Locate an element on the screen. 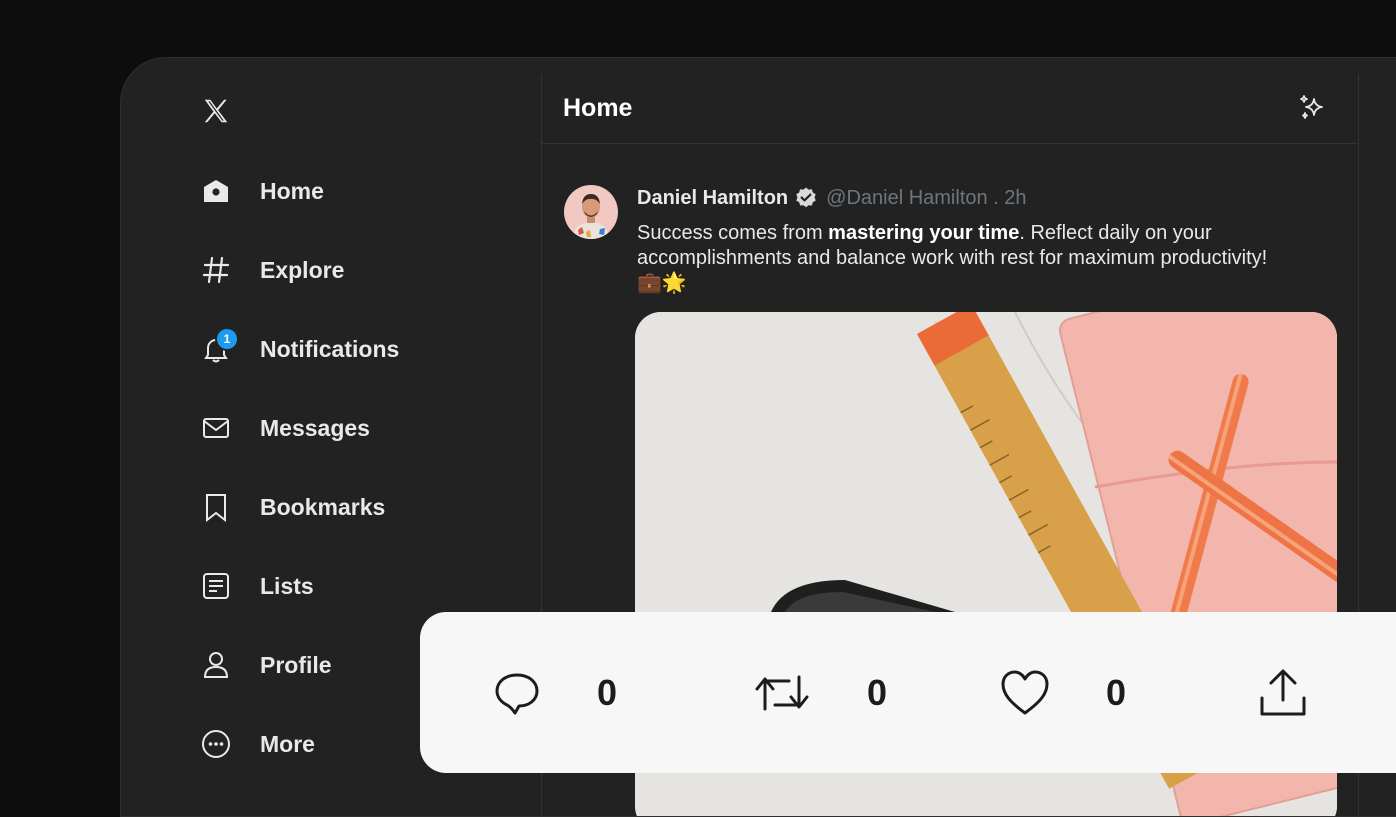 The height and width of the screenshot is (817, 1396). sidebar-item-messages: Messages is located at coordinates (285, 428).